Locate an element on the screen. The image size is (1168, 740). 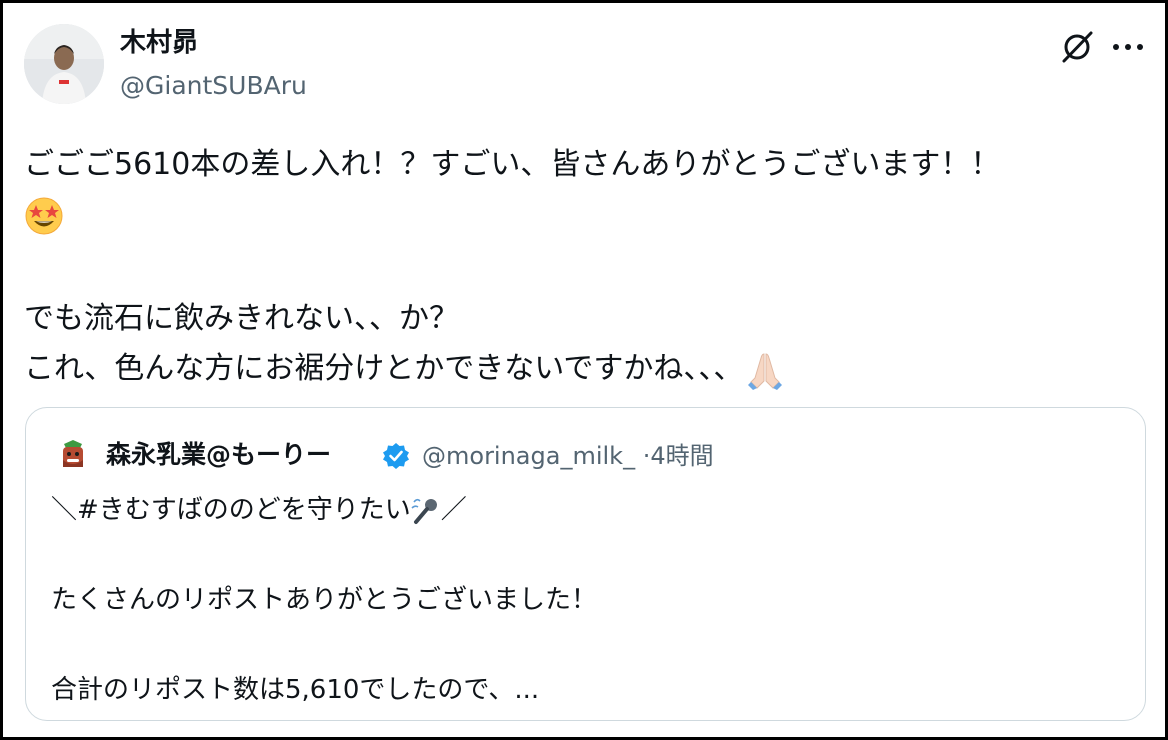
microphone-emoji is located at coordinates (424, 511).